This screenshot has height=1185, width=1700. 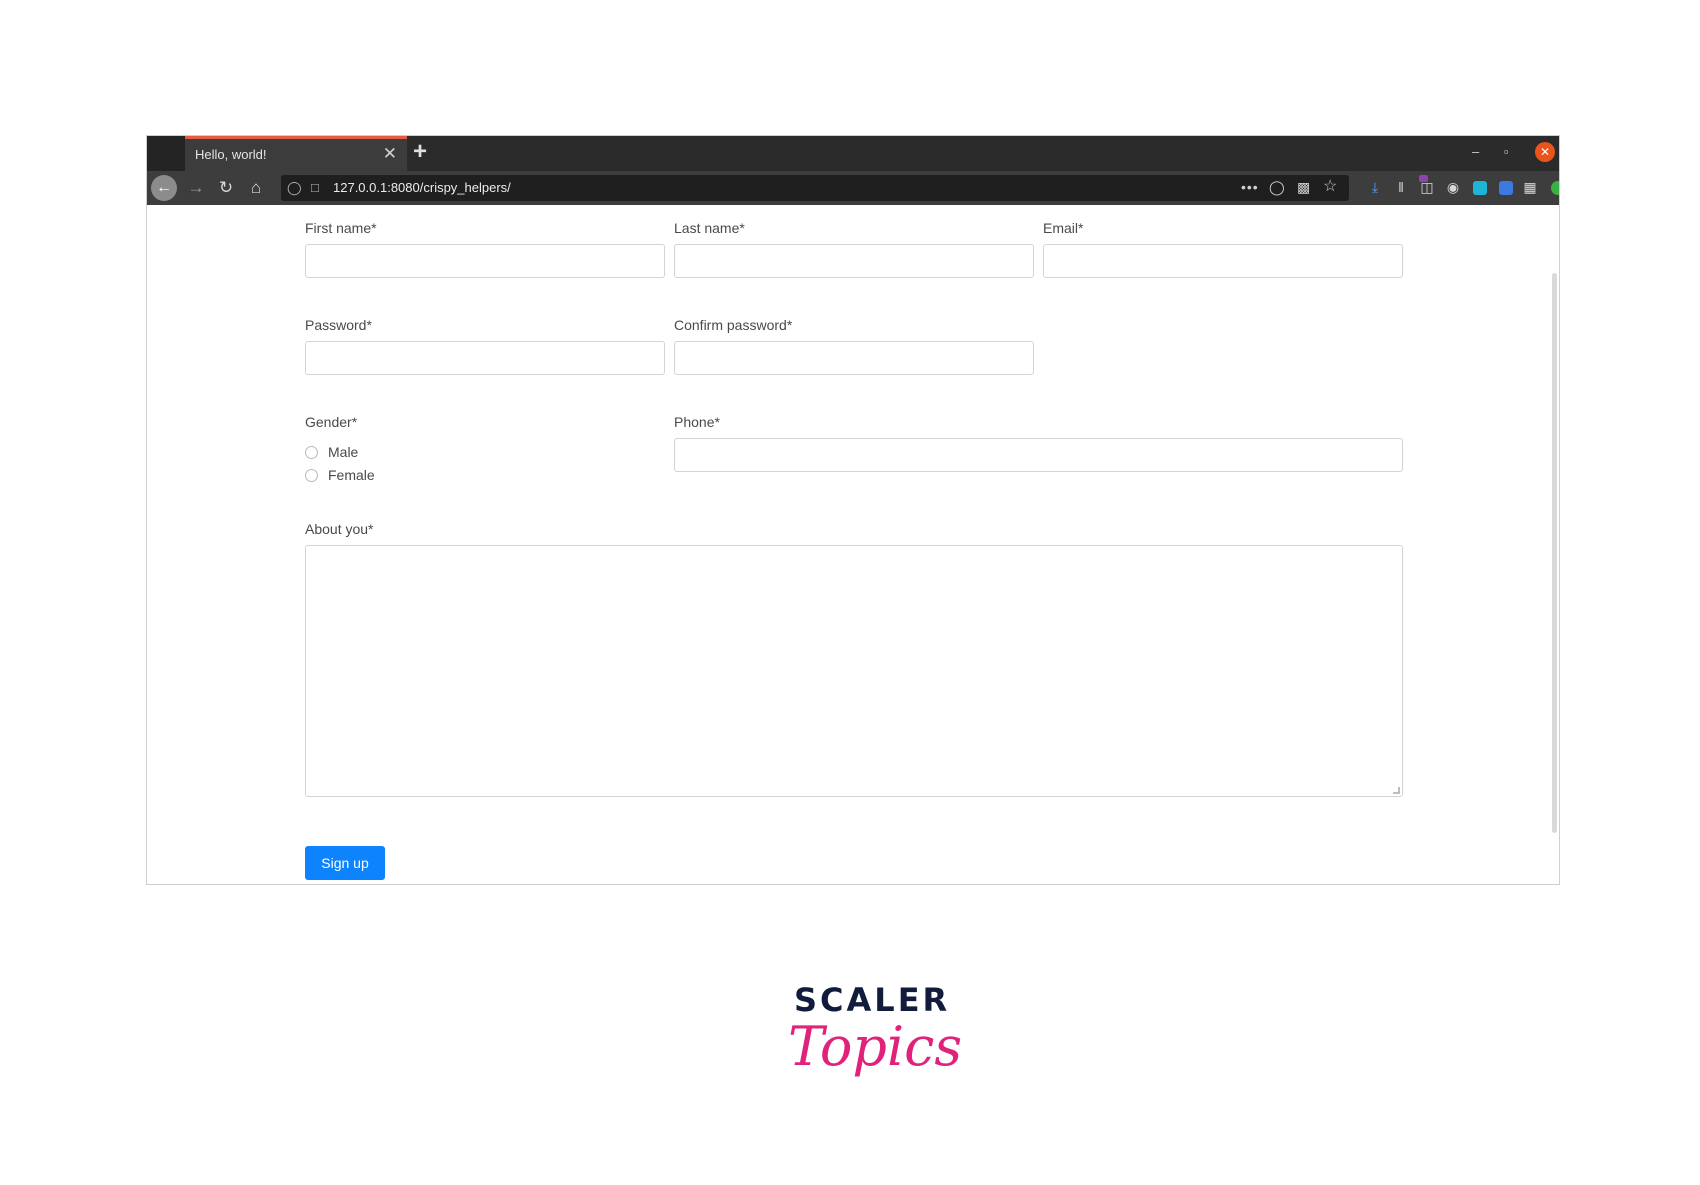 What do you see at coordinates (709, 228) in the screenshot?
I see `last-name-label: Last name*` at bounding box center [709, 228].